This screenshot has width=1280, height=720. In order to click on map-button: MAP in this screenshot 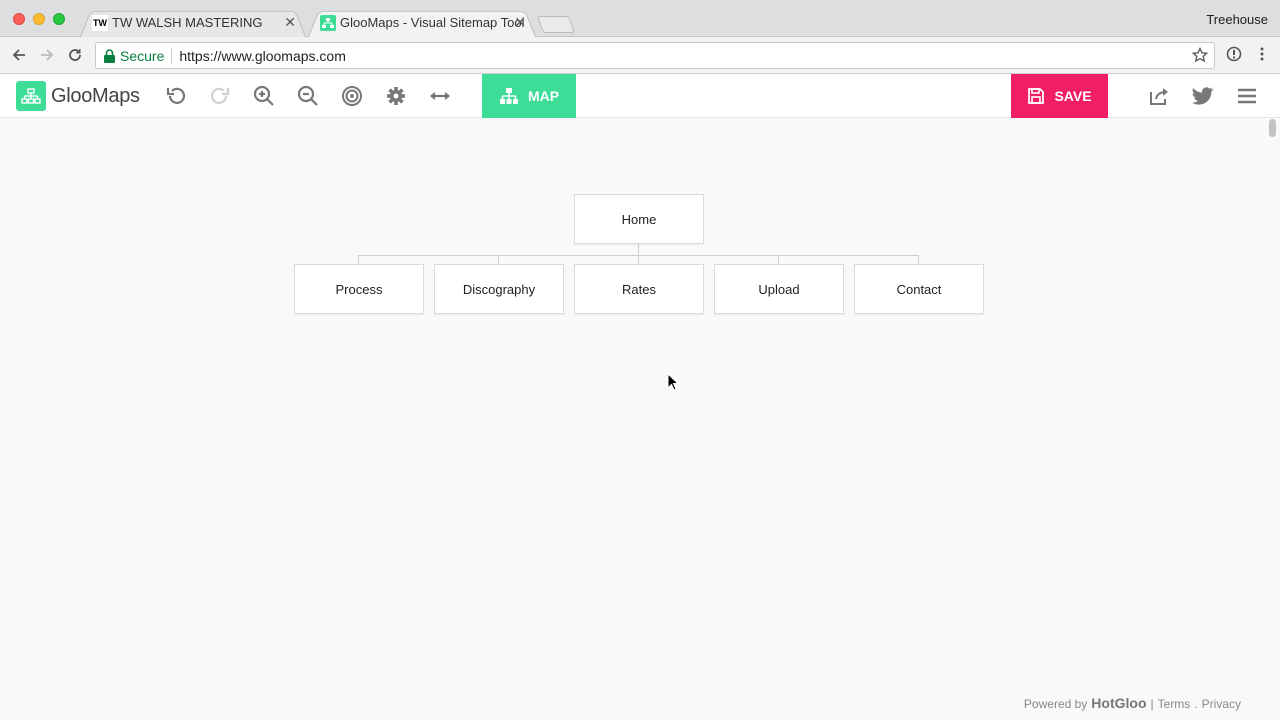, I will do `click(529, 96)`.